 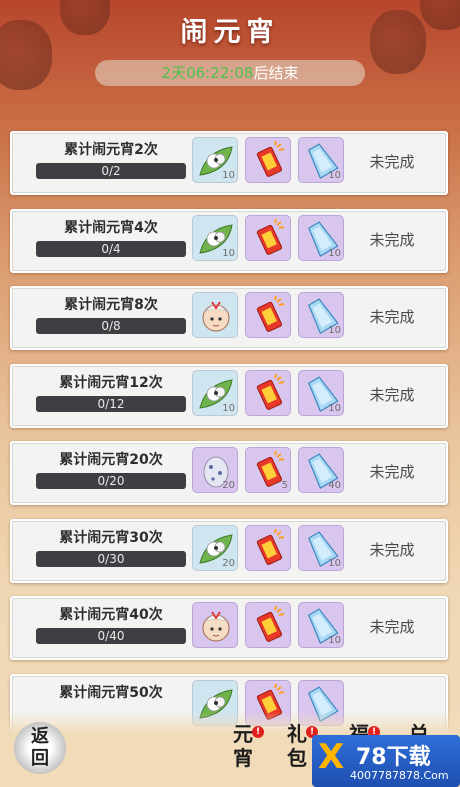 What do you see at coordinates (334, 485) in the screenshot?
I see `reward-quantity: 40` at bounding box center [334, 485].